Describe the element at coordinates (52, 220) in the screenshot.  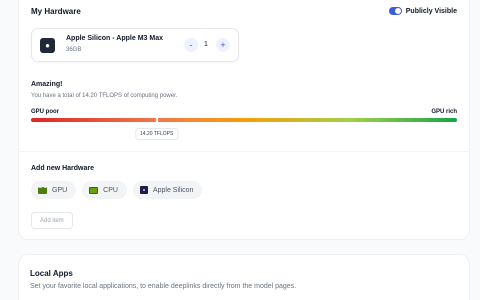
I see `add-item-button: Add item` at that location.